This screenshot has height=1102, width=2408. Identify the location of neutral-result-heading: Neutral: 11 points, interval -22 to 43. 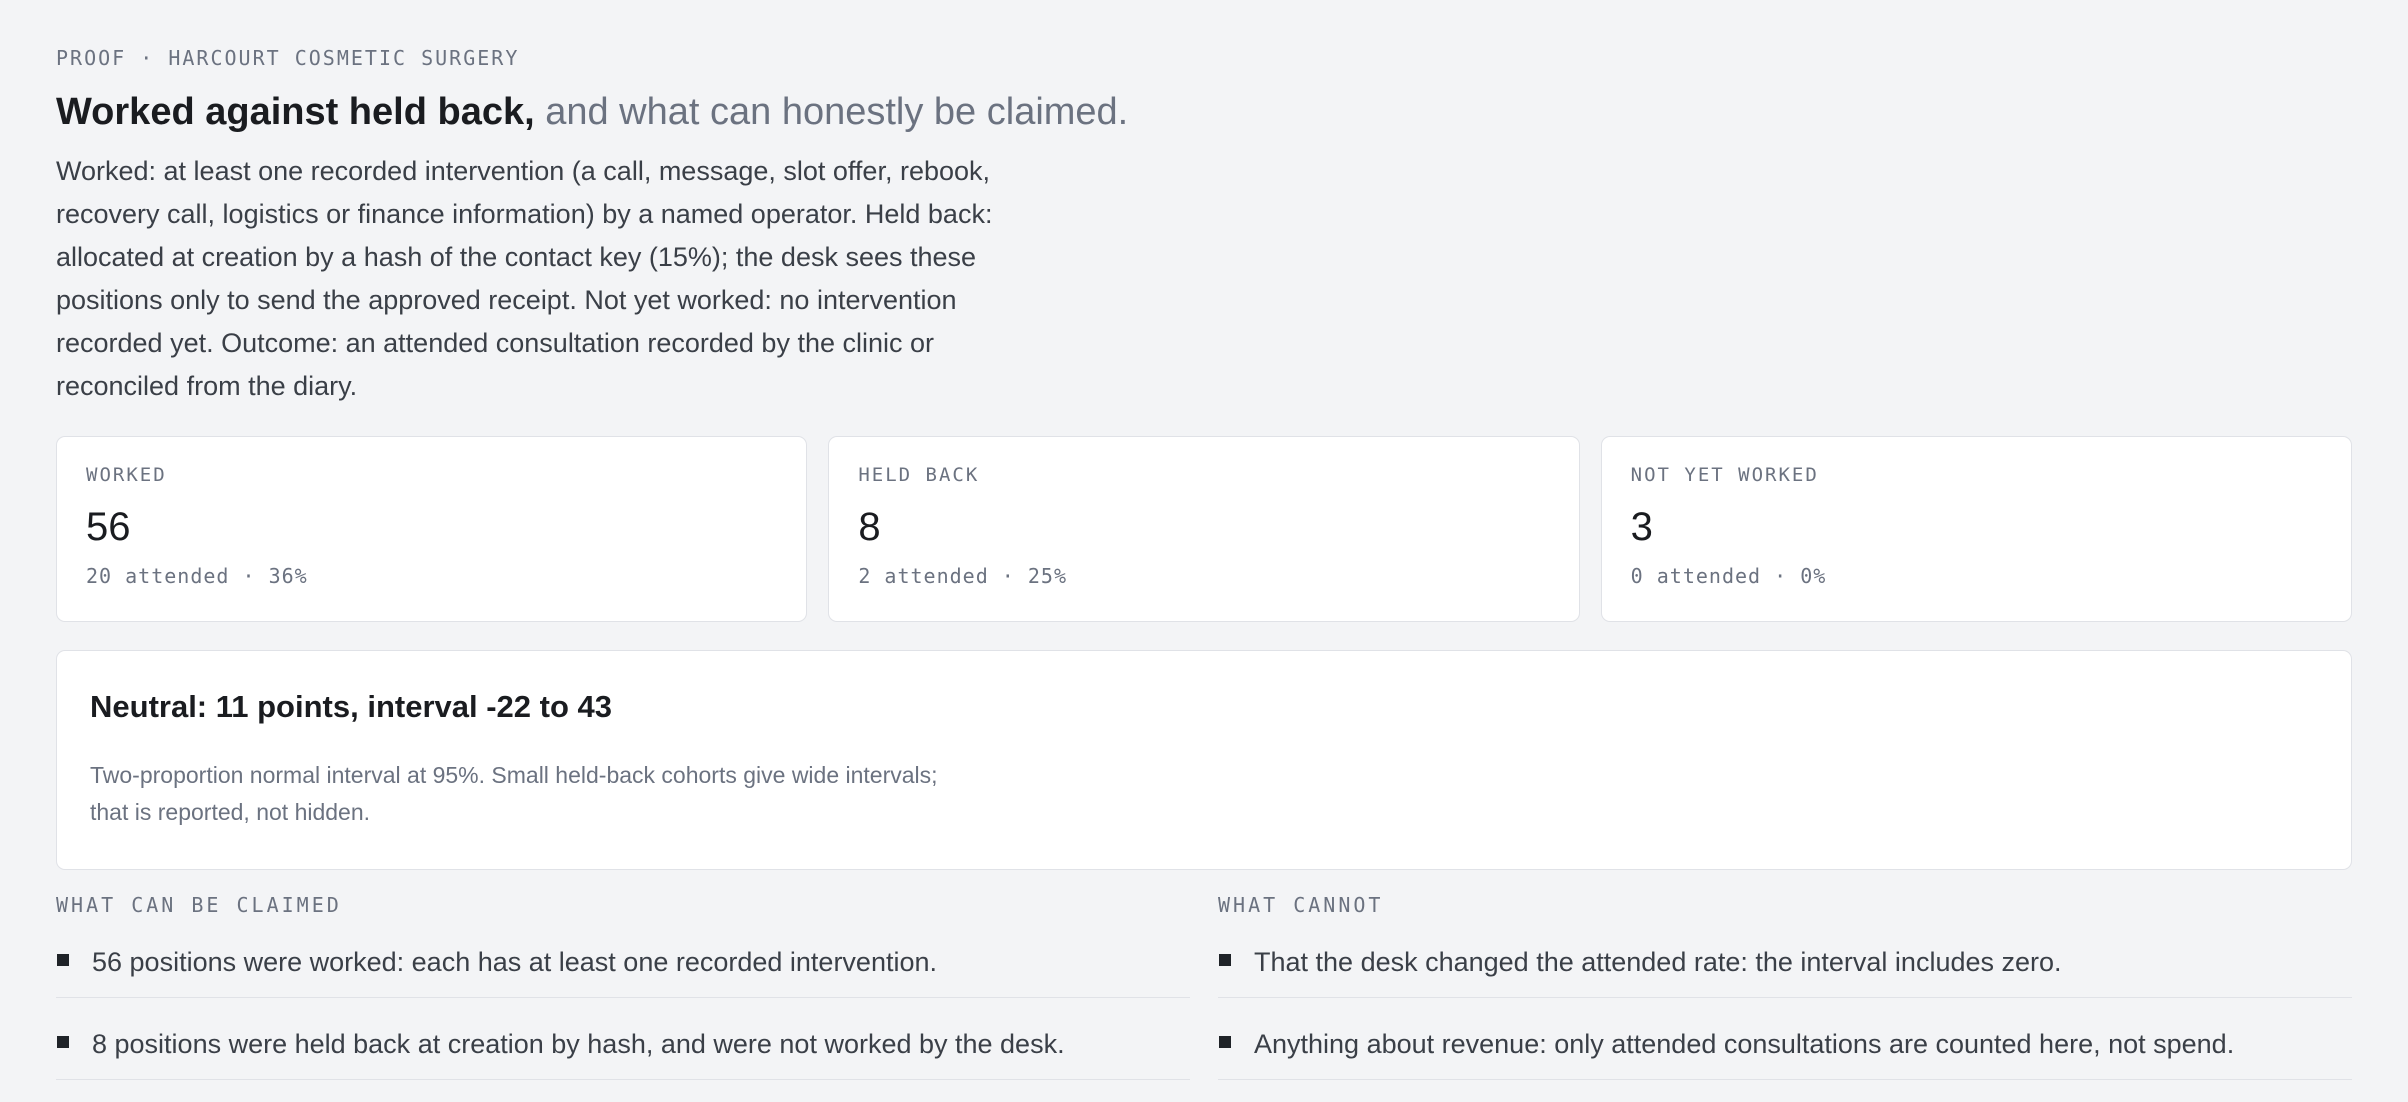
(351, 706).